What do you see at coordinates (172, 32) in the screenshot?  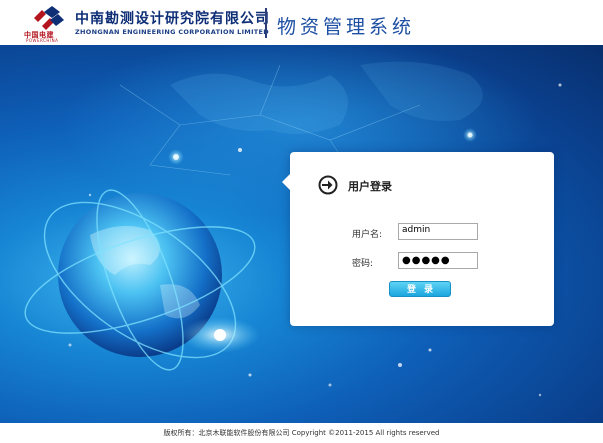 I see `company-name-en: ZHONGNAN ENGINEERING CORPORATION LIMITED` at bounding box center [172, 32].